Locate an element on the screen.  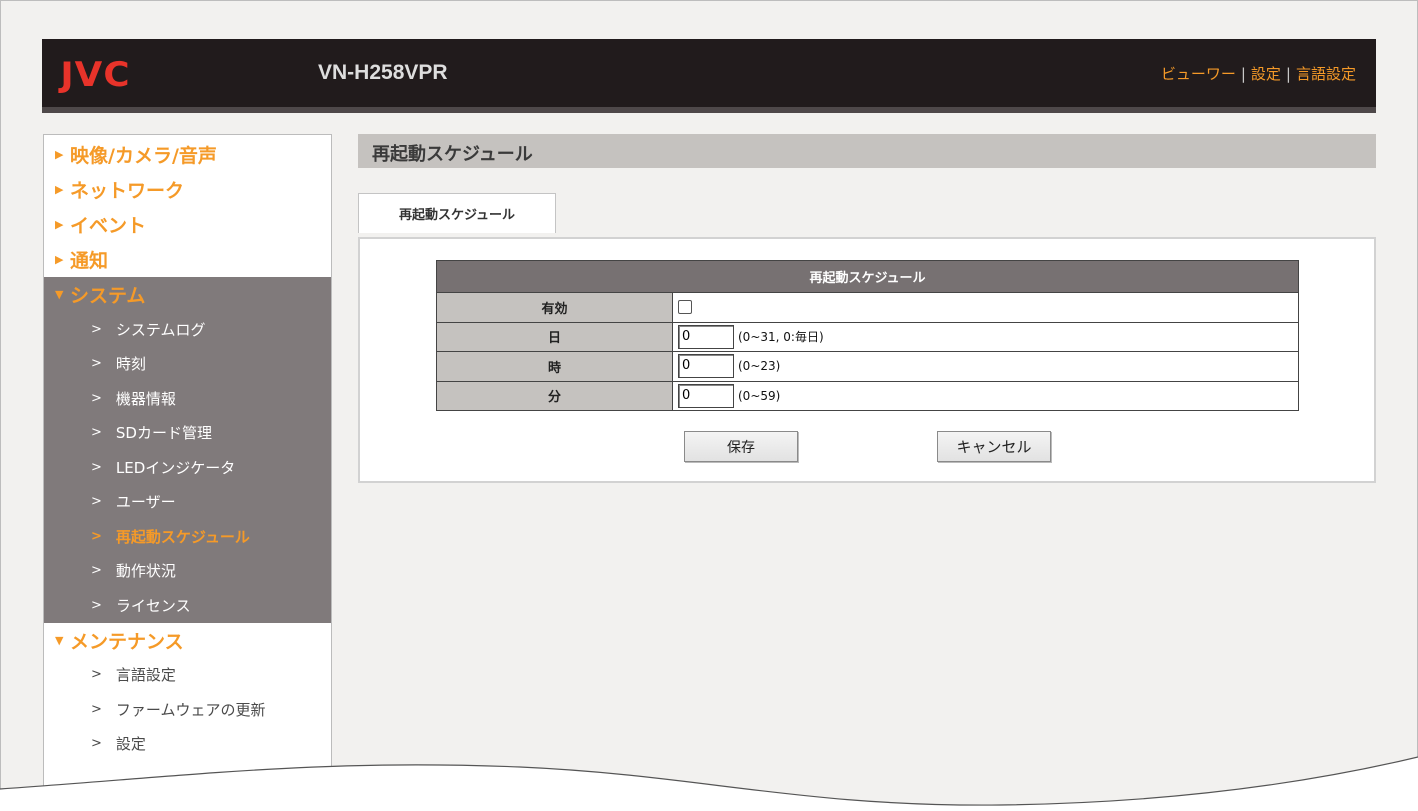
top-links: ビューワー | 設定 | 言語設定 is located at coordinates (1258, 73).